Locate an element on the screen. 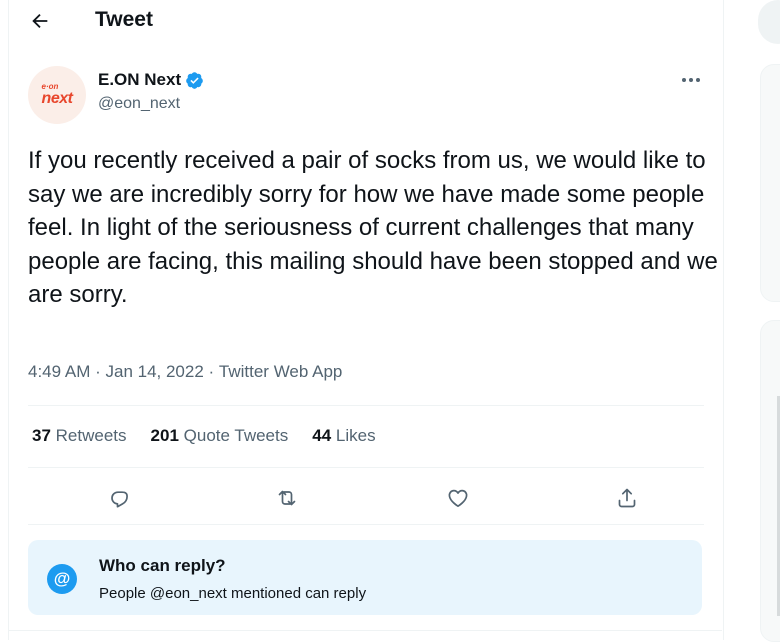  more-dots-icon is located at coordinates (691, 80).